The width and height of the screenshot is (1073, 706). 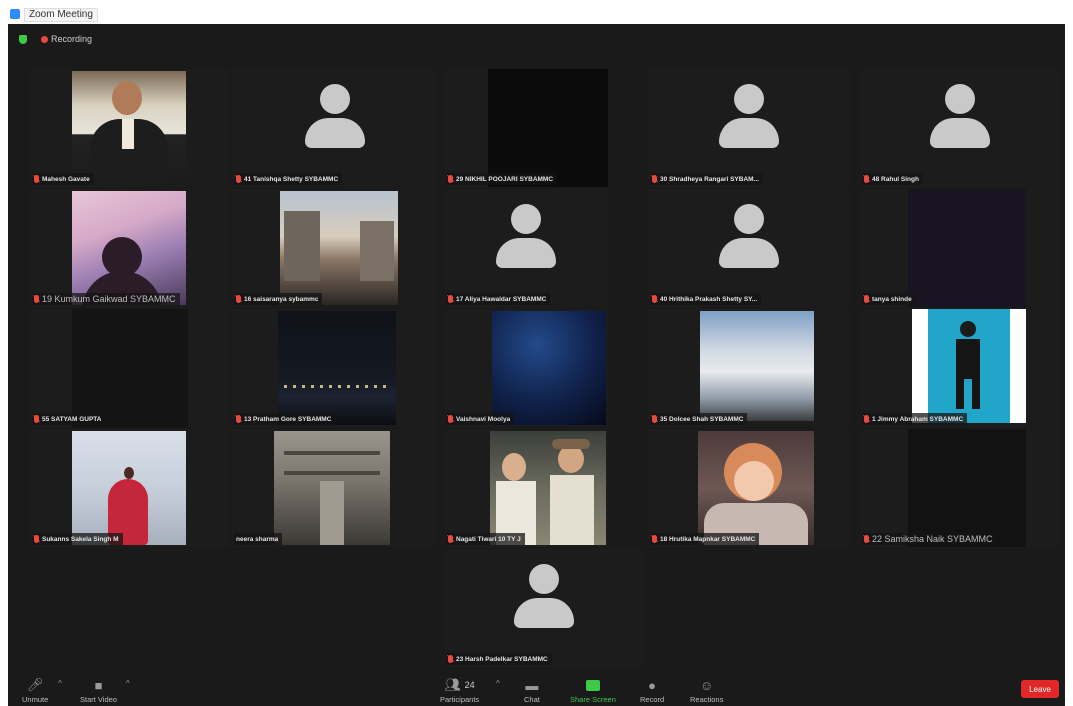 What do you see at coordinates (929, 539) in the screenshot?
I see `participant-nametag: 22 Samiksha Naik SYBAMMC` at bounding box center [929, 539].